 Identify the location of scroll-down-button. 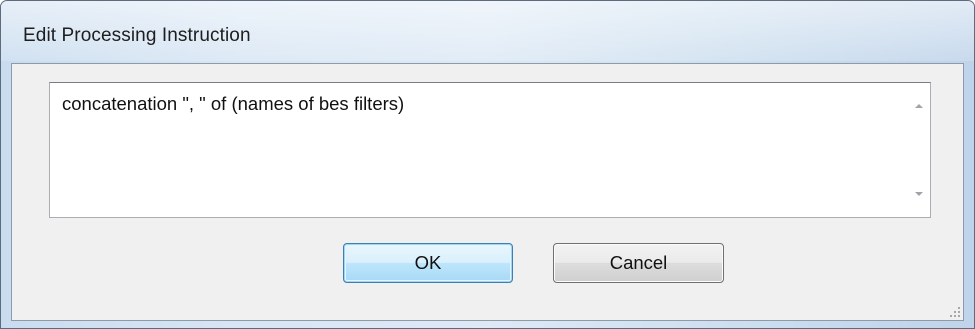
(918, 194).